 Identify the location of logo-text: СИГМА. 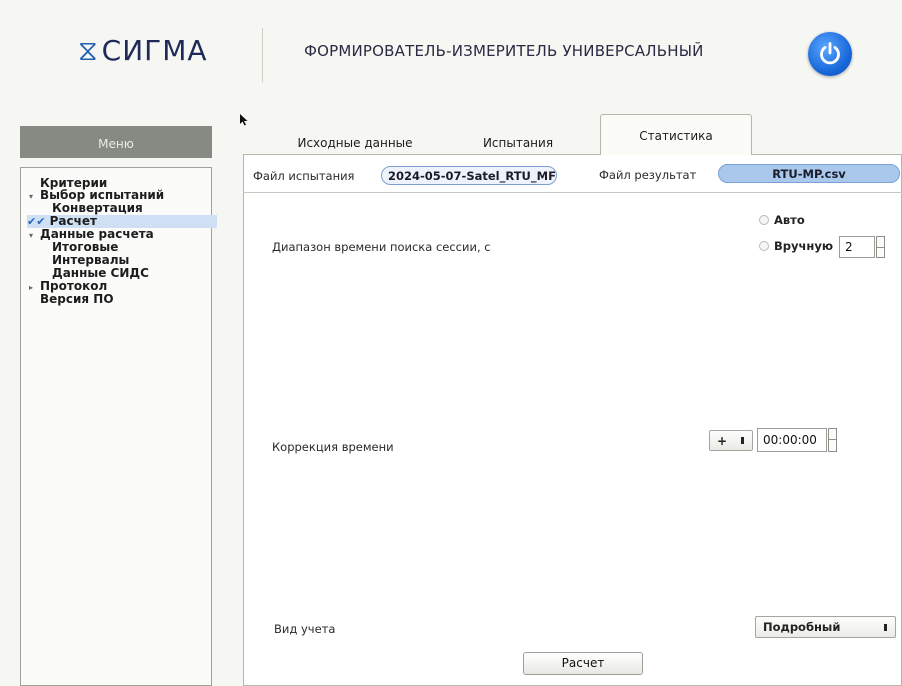
(154, 50).